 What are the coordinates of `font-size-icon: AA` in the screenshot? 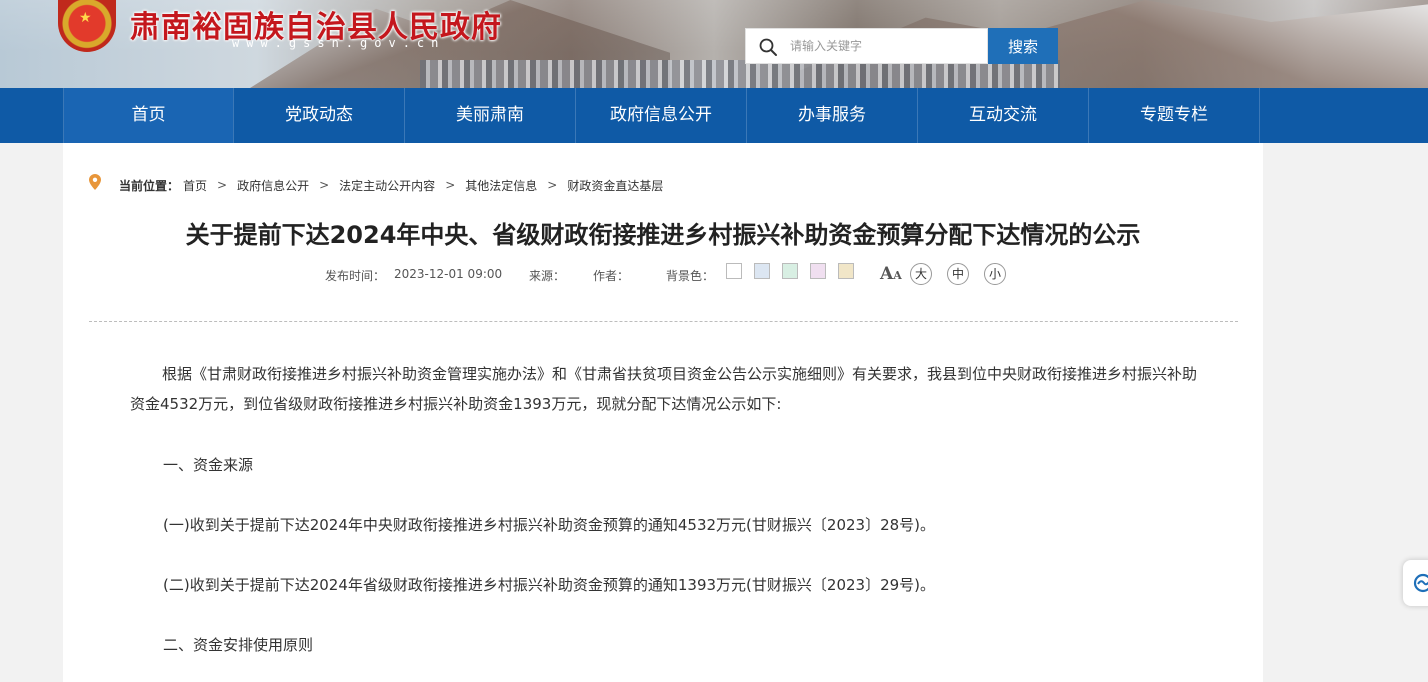 It's located at (891, 274).